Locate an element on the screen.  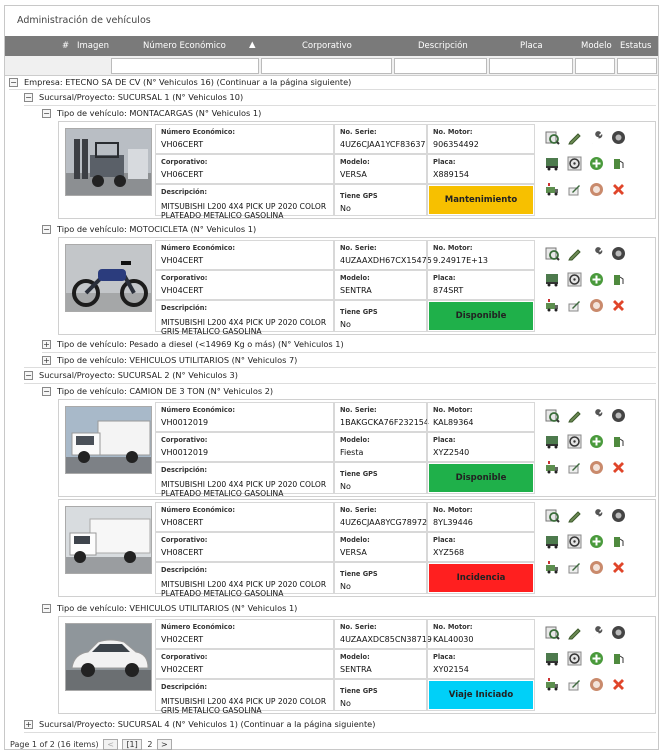
filter-economic-input is located at coordinates (185, 66).